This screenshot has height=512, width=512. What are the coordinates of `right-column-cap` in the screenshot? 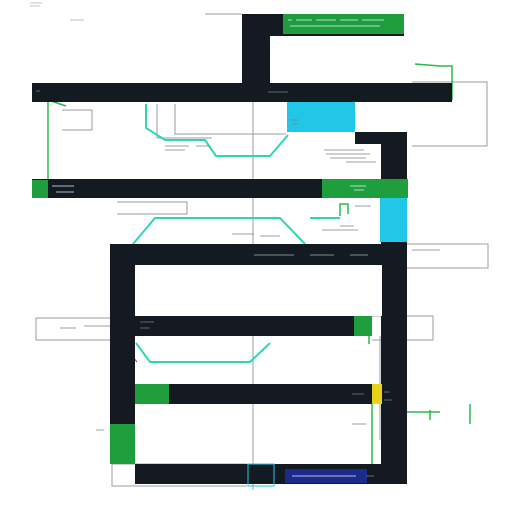 It's located at (381, 138).